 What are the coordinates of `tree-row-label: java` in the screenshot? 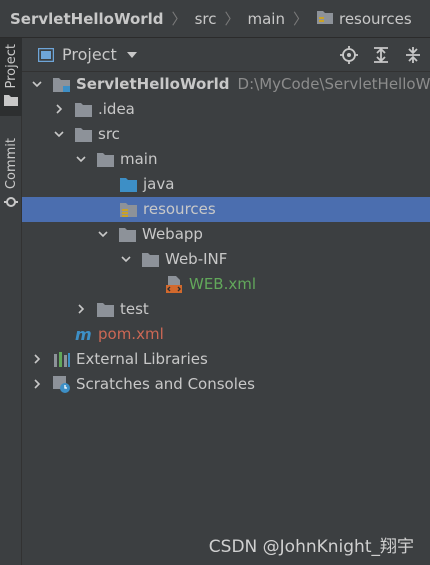 It's located at (159, 184).